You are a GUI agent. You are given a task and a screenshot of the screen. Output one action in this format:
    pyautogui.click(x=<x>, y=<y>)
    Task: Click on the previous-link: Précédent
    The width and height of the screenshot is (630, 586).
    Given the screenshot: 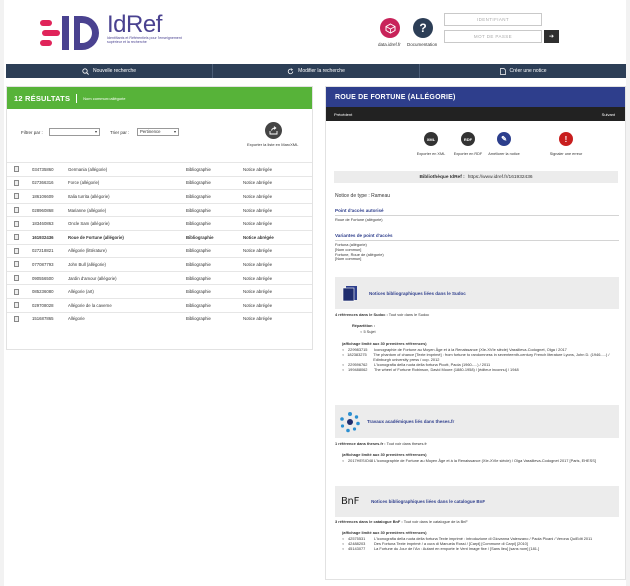 What is the action you would take?
    pyautogui.click(x=343, y=114)
    